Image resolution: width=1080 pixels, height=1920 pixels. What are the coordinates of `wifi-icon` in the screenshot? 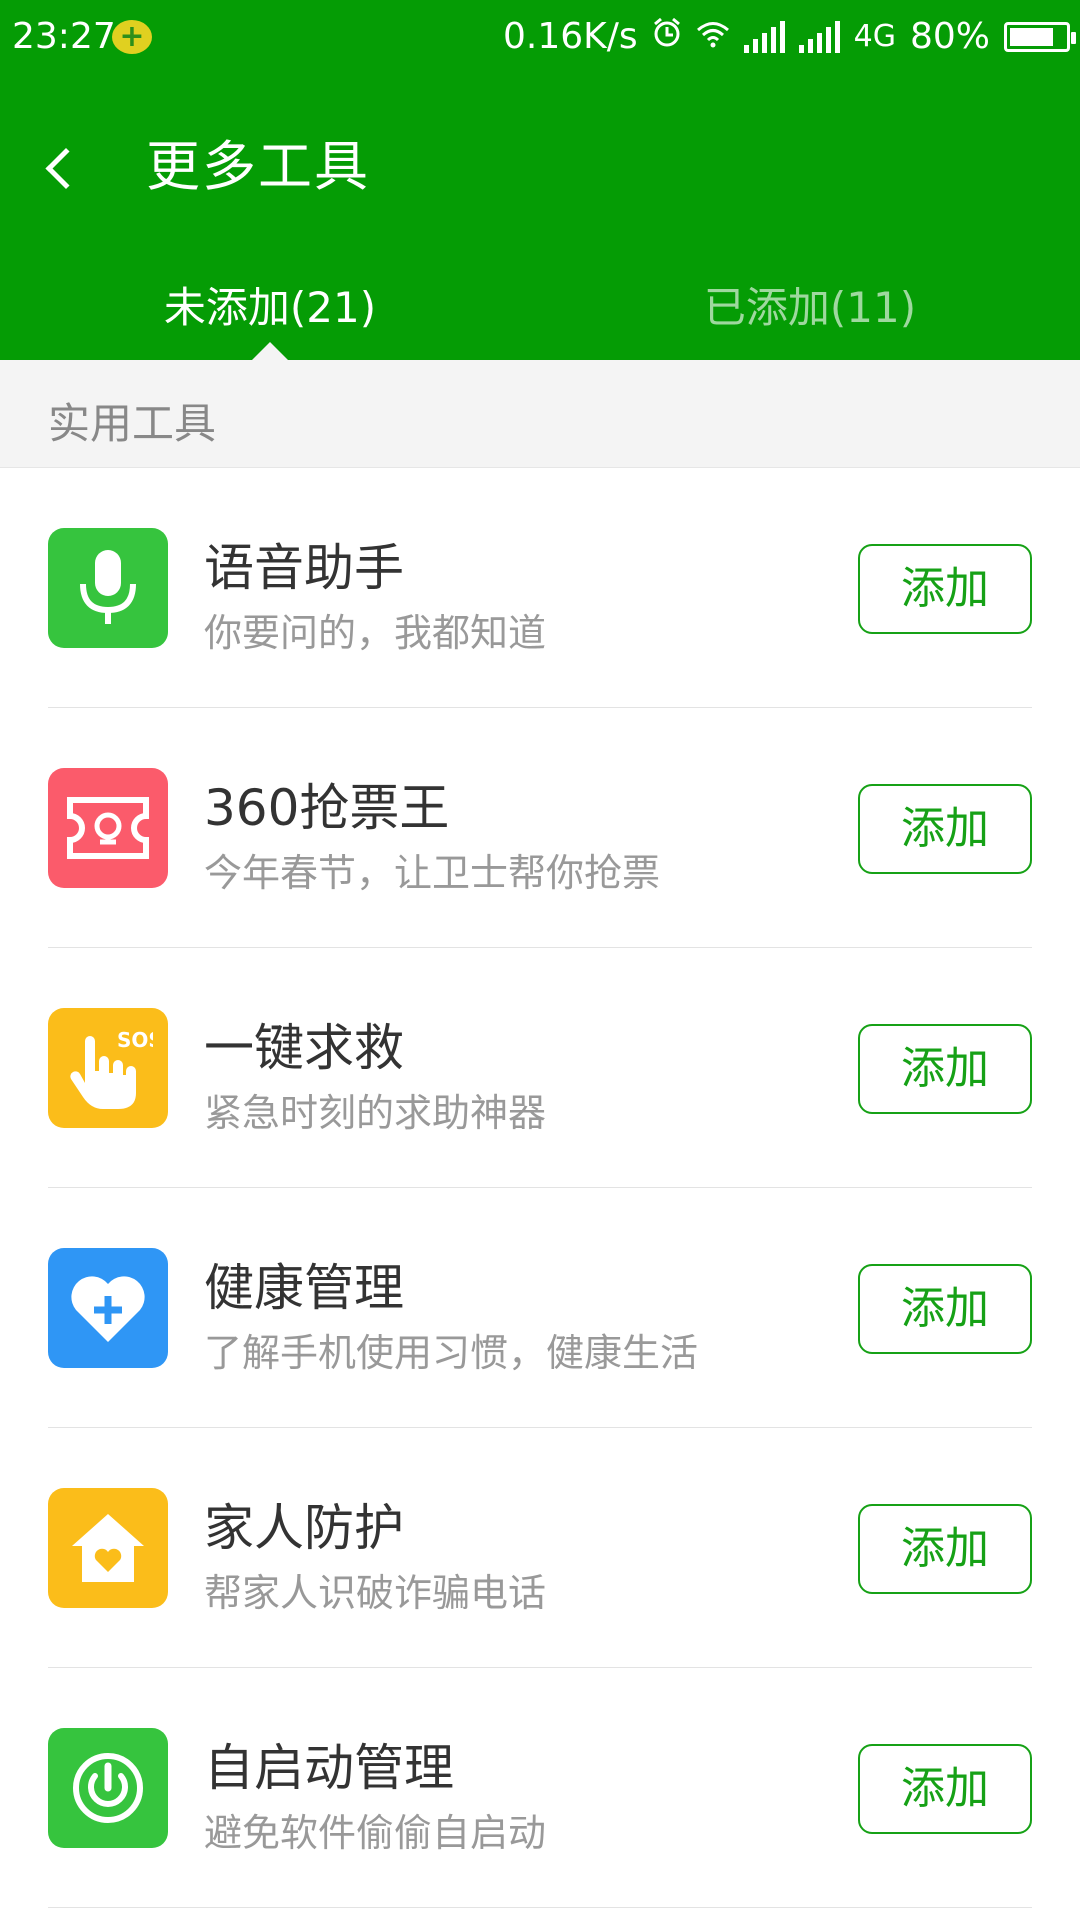 It's located at (713, 36).